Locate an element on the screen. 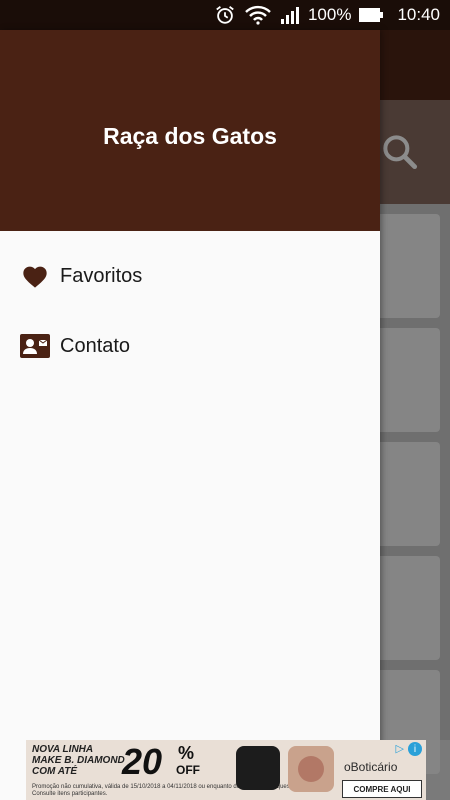  alarm-icon is located at coordinates (225, 15).